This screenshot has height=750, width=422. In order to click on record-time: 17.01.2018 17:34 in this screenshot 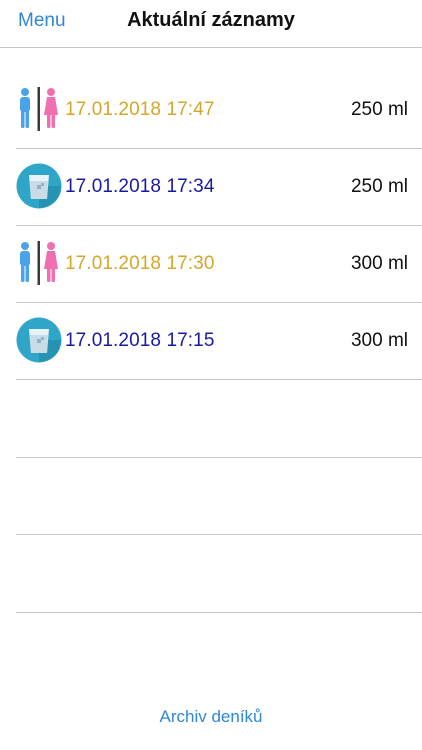, I will do `click(140, 186)`.